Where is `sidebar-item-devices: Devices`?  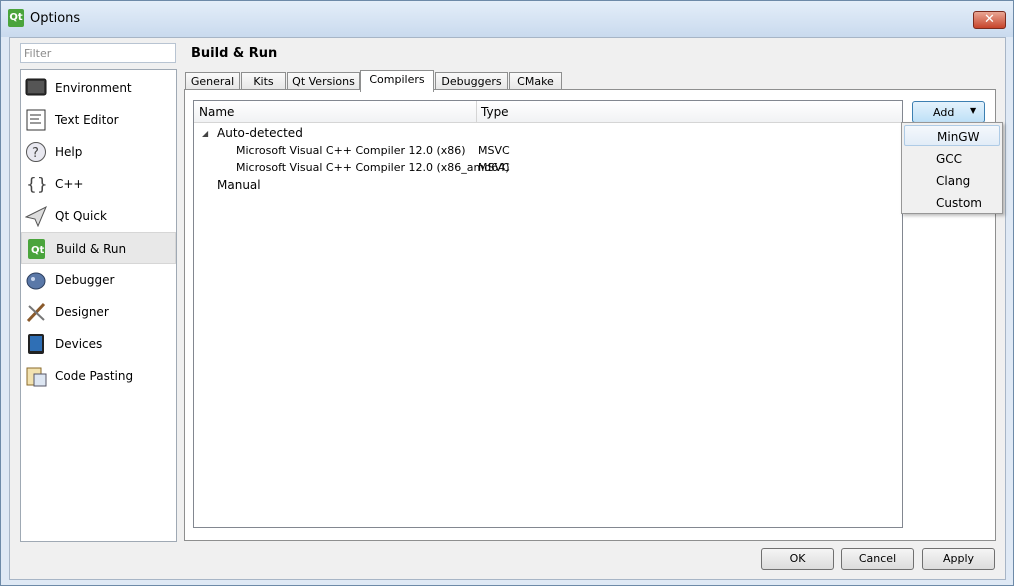
sidebar-item-devices: Devices is located at coordinates (98, 344).